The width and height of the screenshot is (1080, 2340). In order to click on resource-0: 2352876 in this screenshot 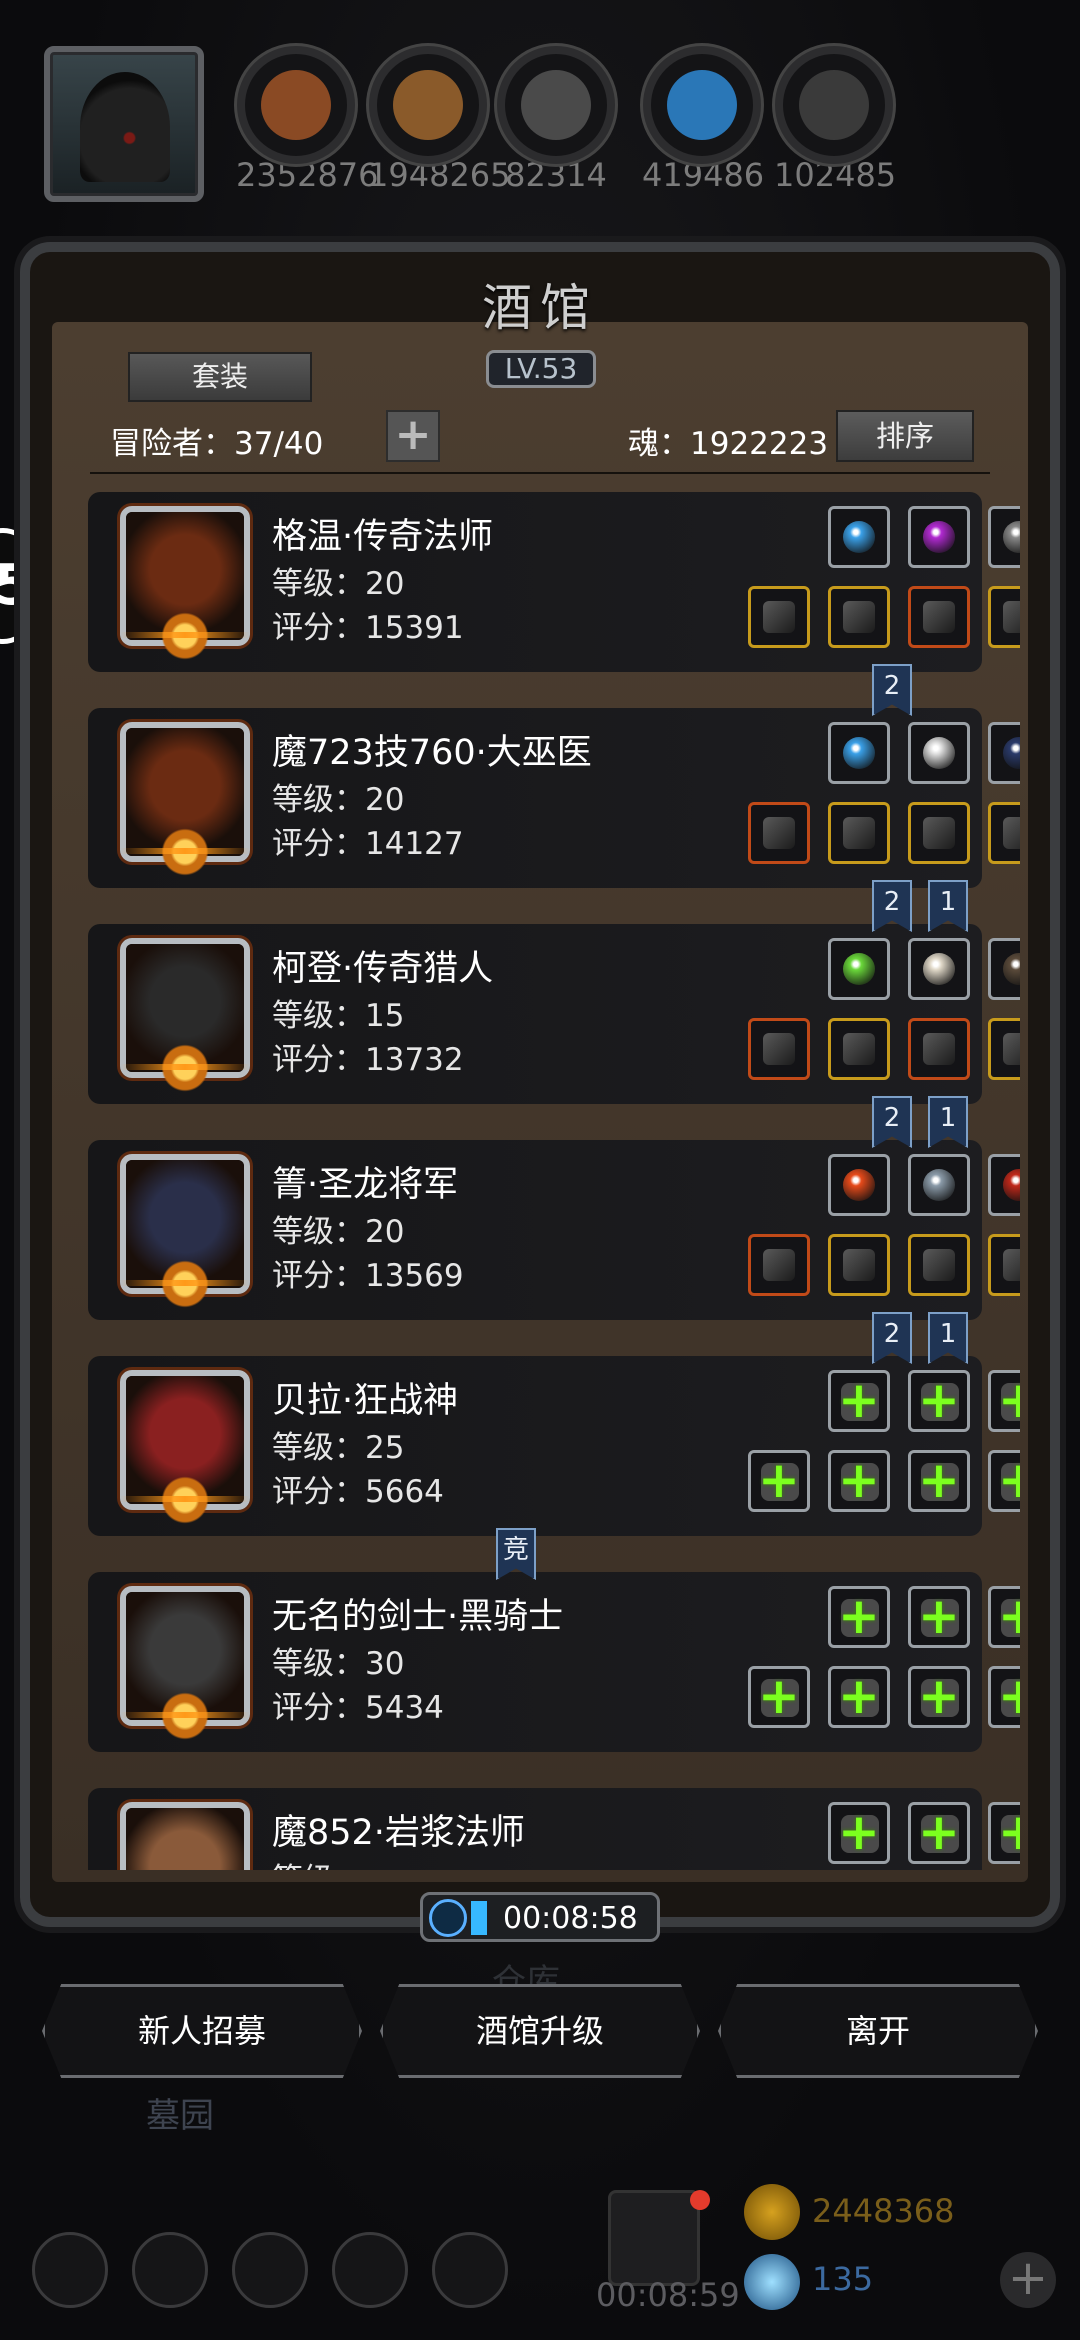, I will do `click(307, 120)`.